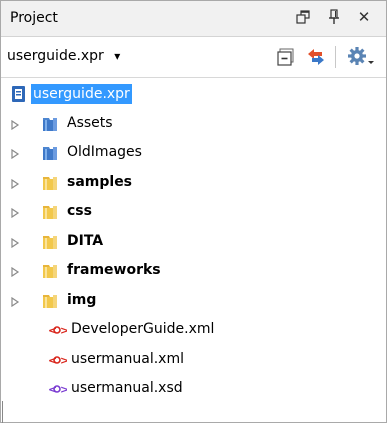  I want to click on project-selector: userguide.xpr ▾, so click(63, 56).